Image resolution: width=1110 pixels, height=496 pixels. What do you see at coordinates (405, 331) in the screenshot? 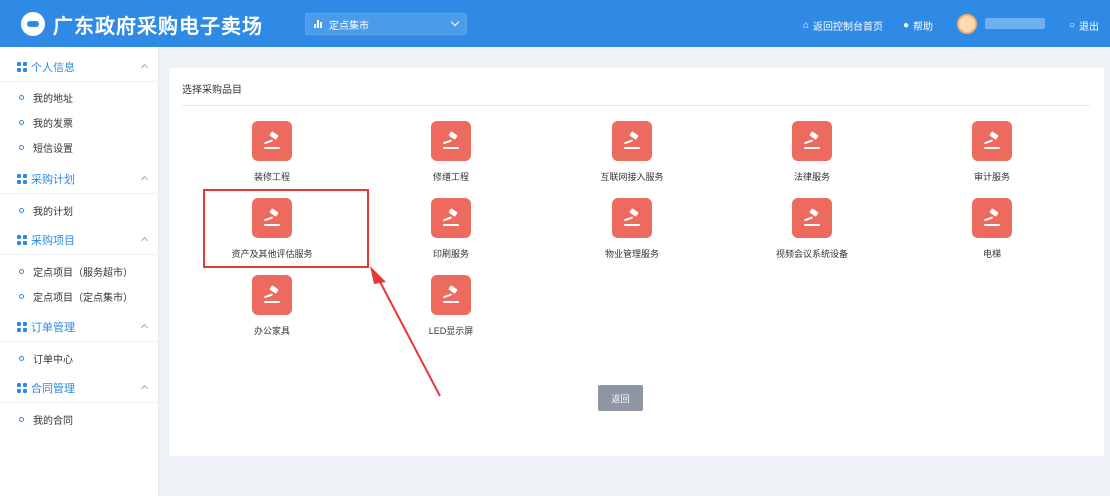
I see `annotation-arrow` at bounding box center [405, 331].